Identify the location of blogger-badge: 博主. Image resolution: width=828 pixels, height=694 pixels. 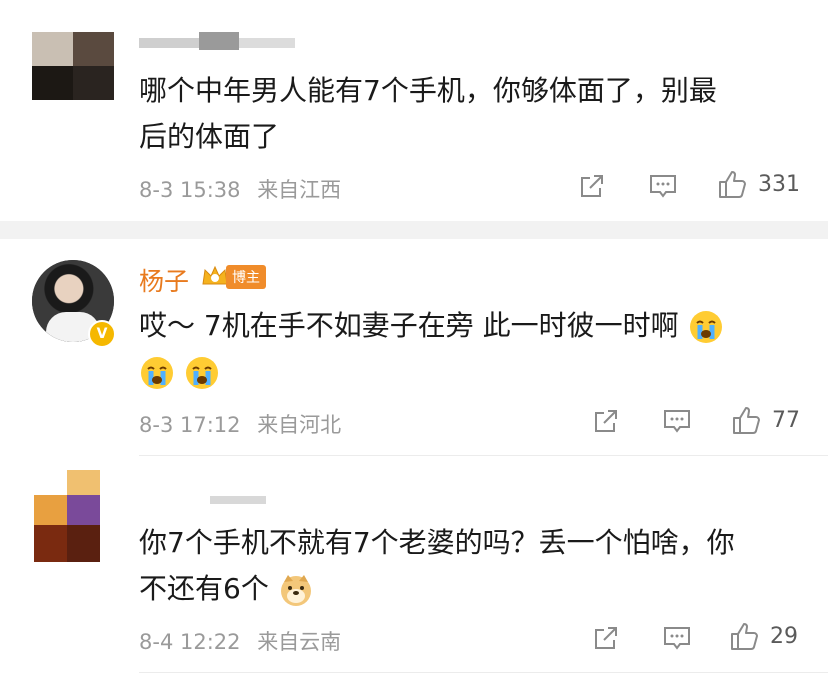
(233, 277).